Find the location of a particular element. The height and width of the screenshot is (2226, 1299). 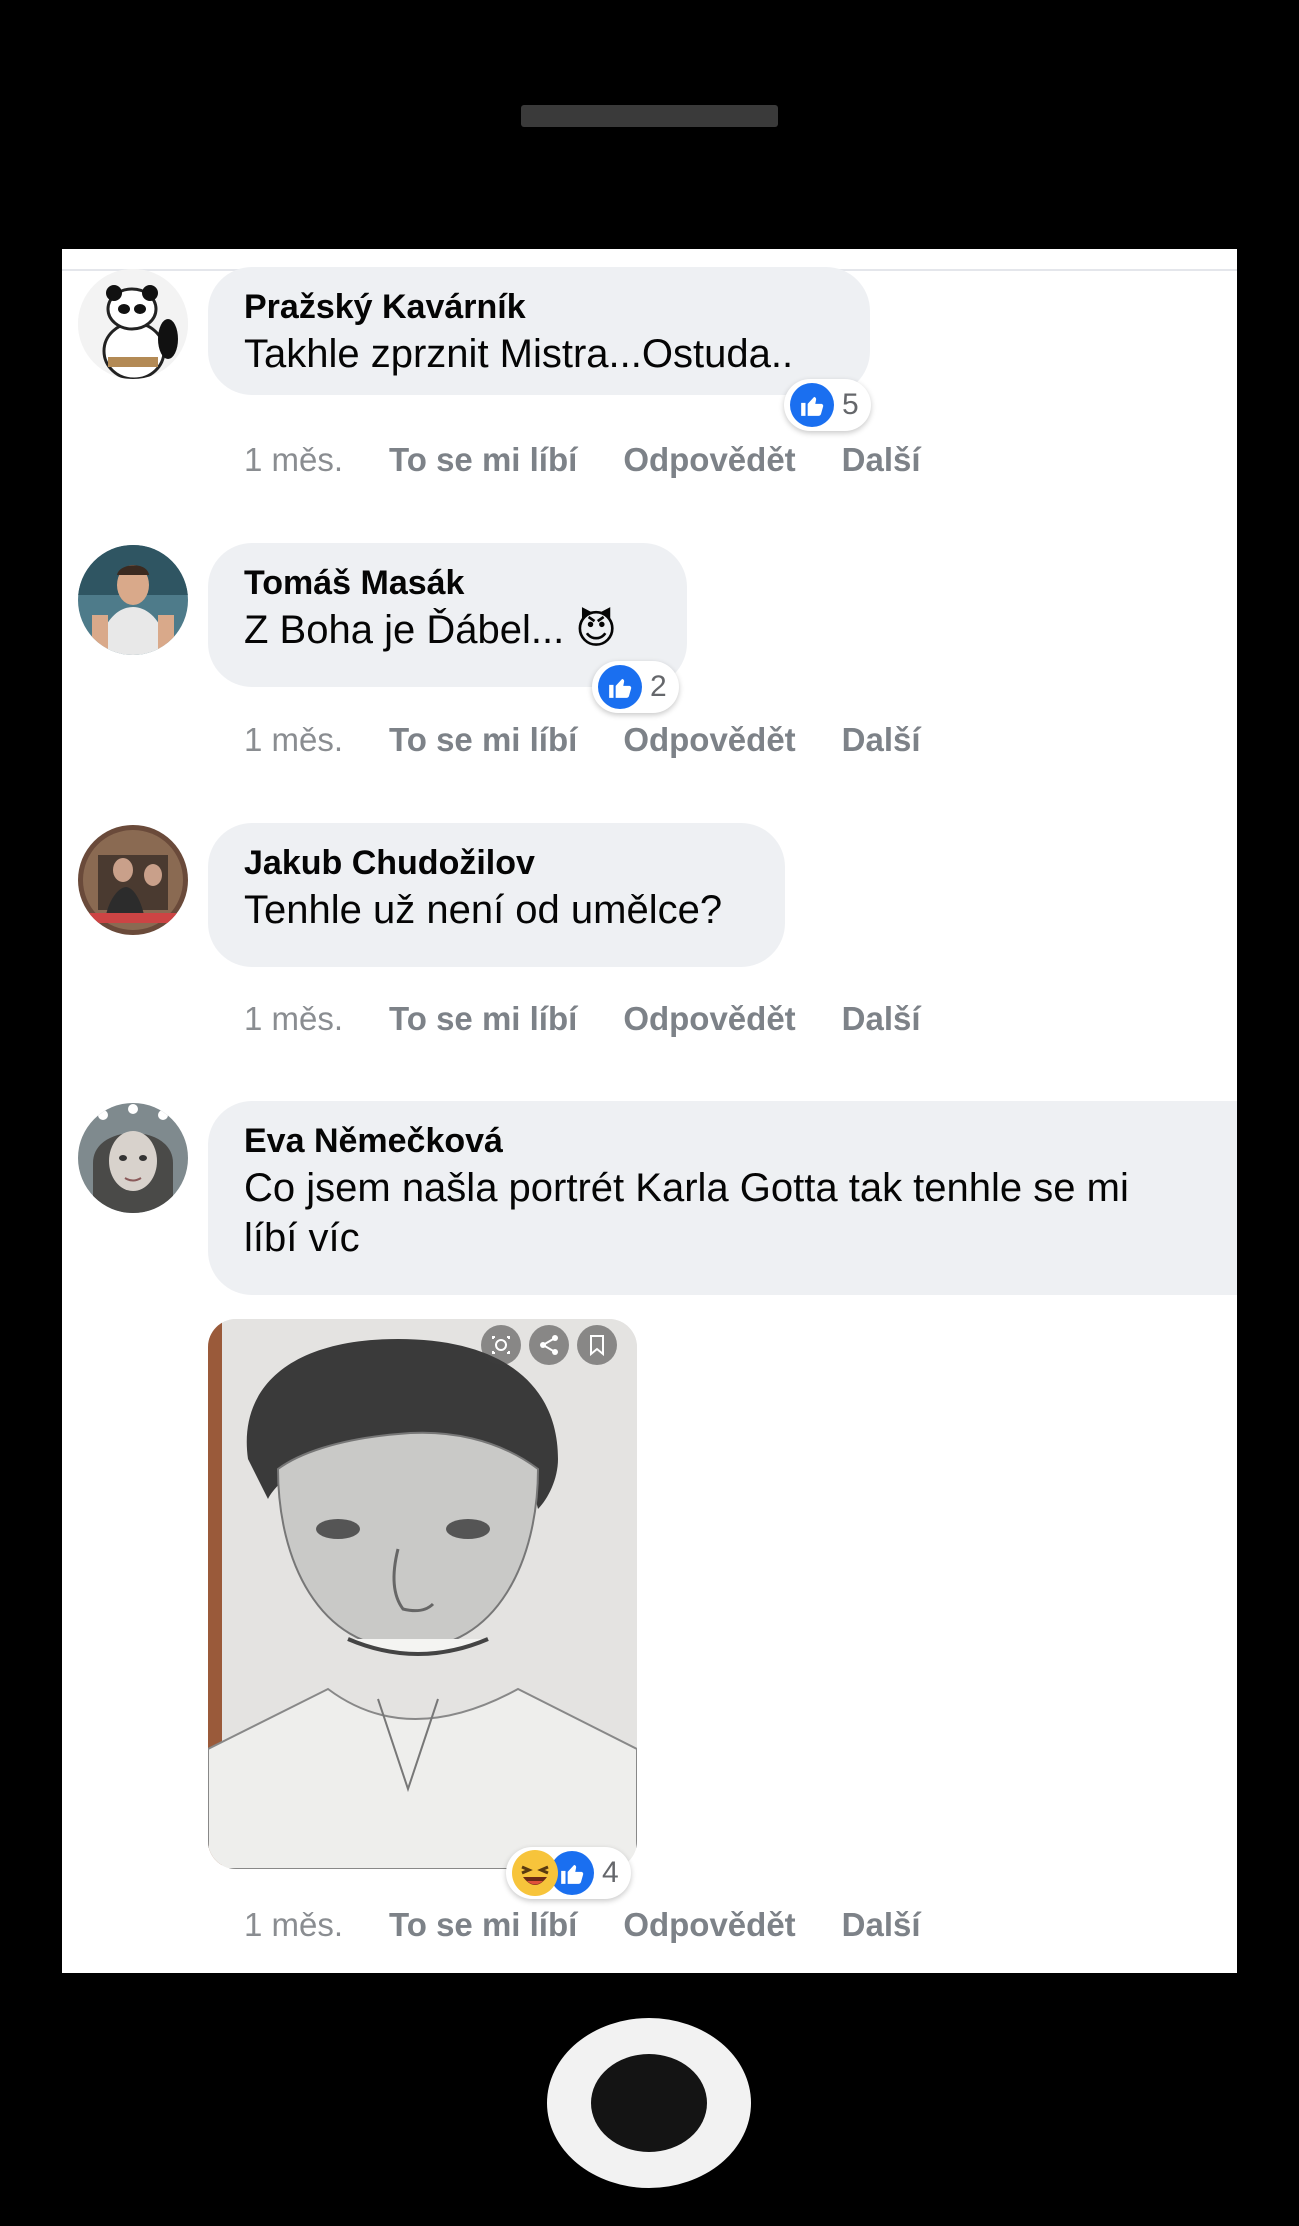

reaction-count: 5 is located at coordinates (850, 404).